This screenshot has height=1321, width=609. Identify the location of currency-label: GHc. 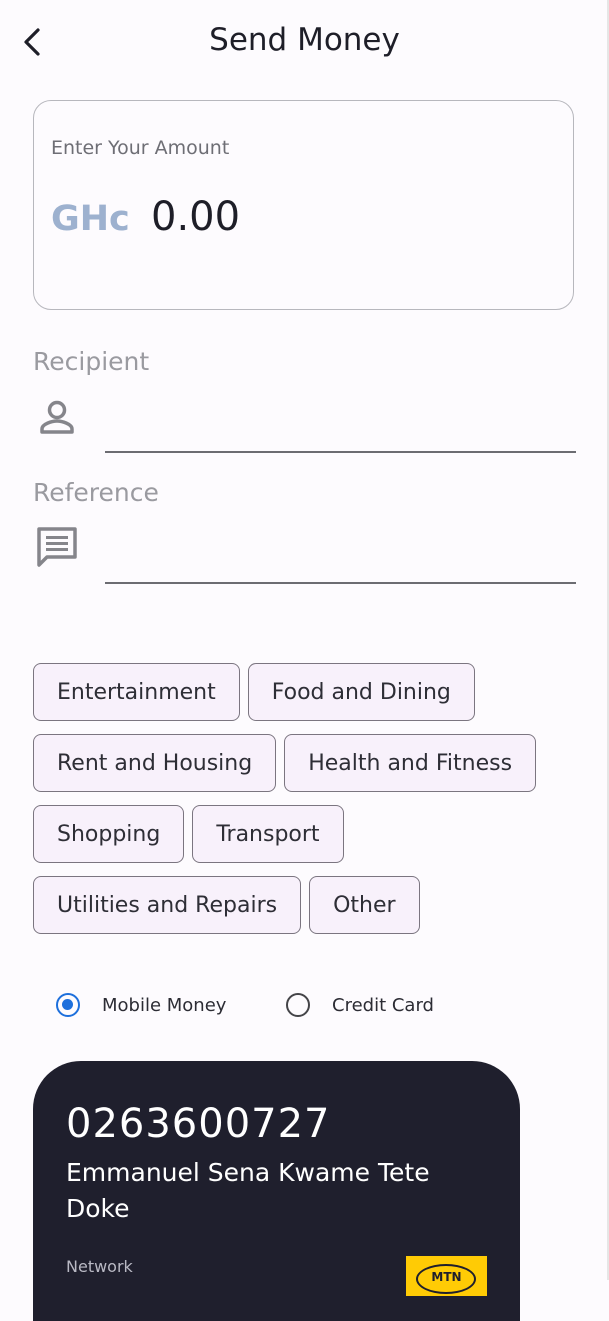
(90, 219).